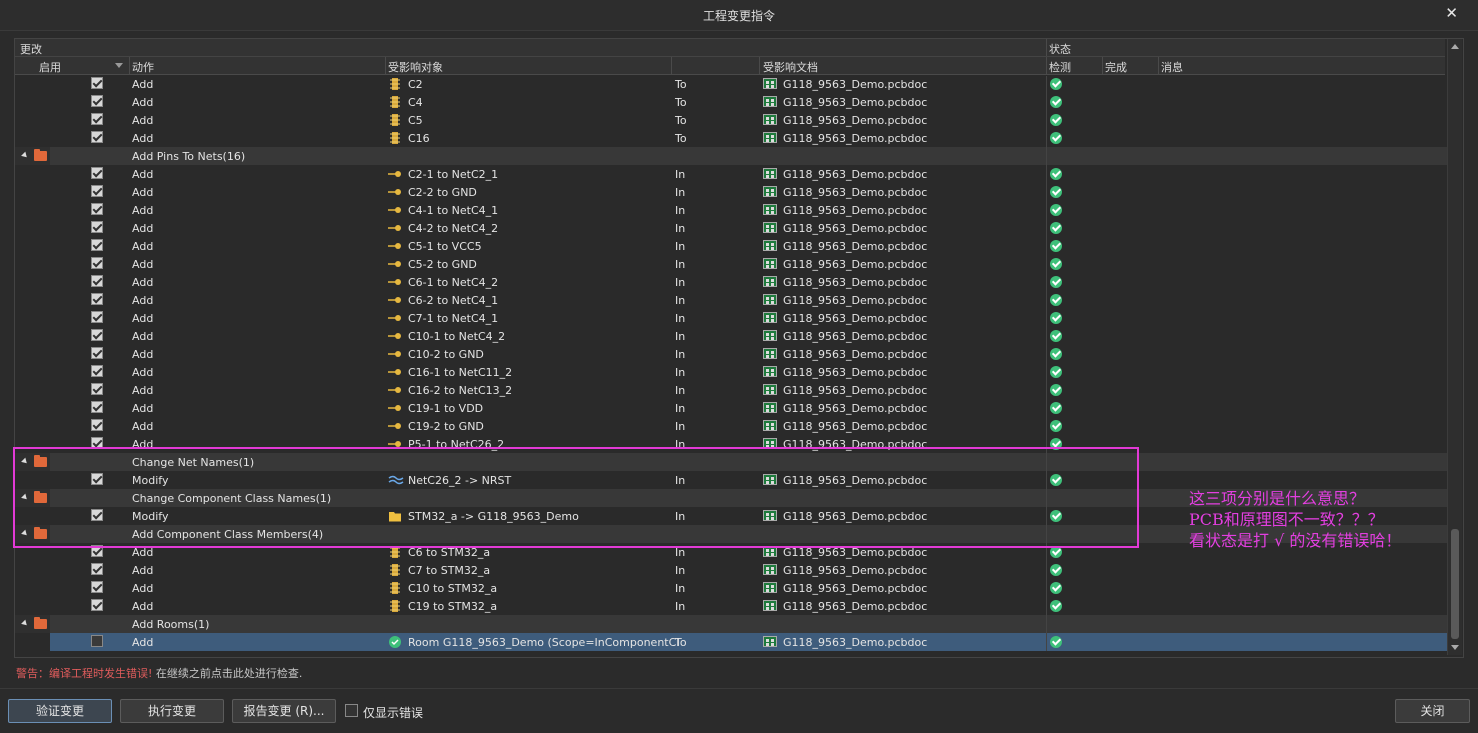  Describe the element at coordinates (1455, 647) in the screenshot. I see `scroll-down-icon` at that location.